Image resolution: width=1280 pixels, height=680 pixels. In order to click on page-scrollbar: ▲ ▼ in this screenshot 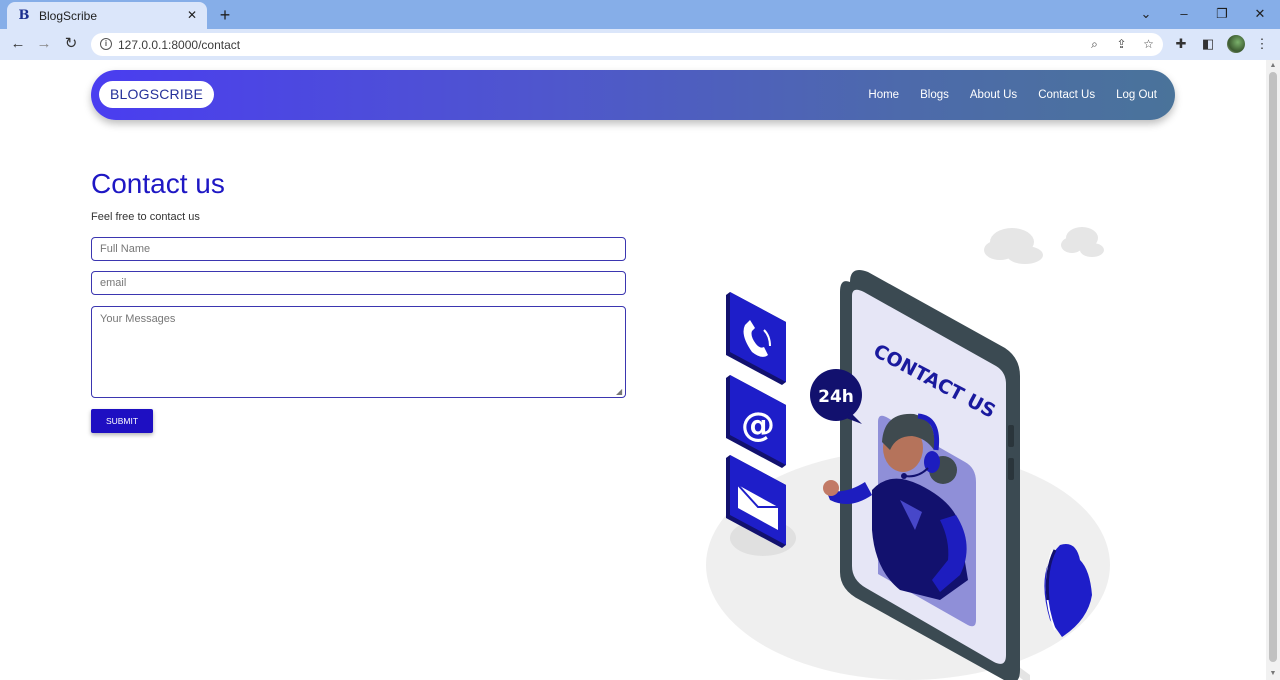, I will do `click(1273, 370)`.